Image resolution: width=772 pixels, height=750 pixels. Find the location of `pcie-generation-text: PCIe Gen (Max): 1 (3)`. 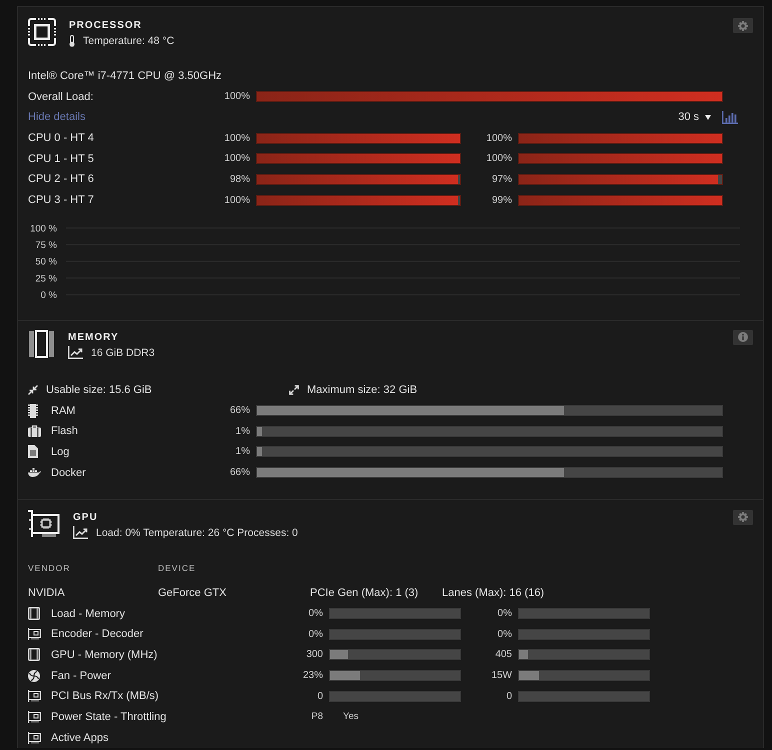

pcie-generation-text: PCIe Gen (Max): 1 (3) is located at coordinates (364, 593).